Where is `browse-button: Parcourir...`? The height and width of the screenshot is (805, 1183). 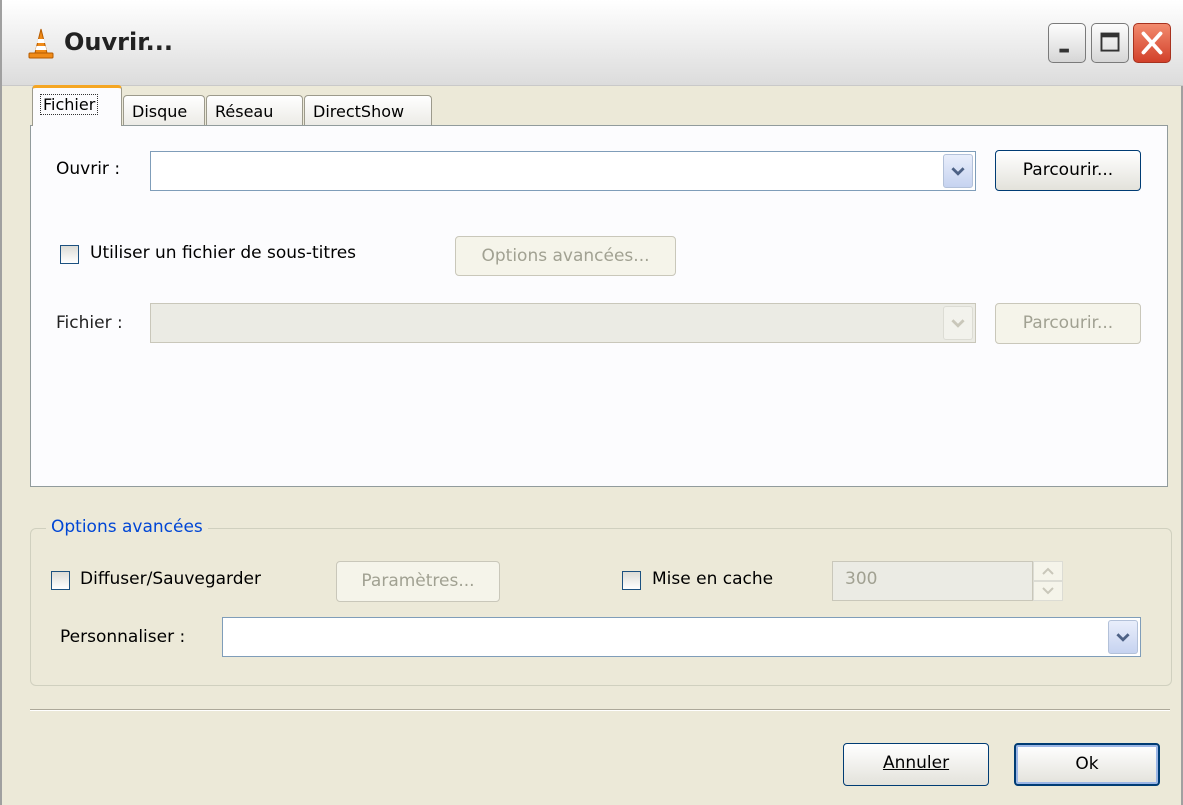 browse-button: Parcourir... is located at coordinates (1068, 170).